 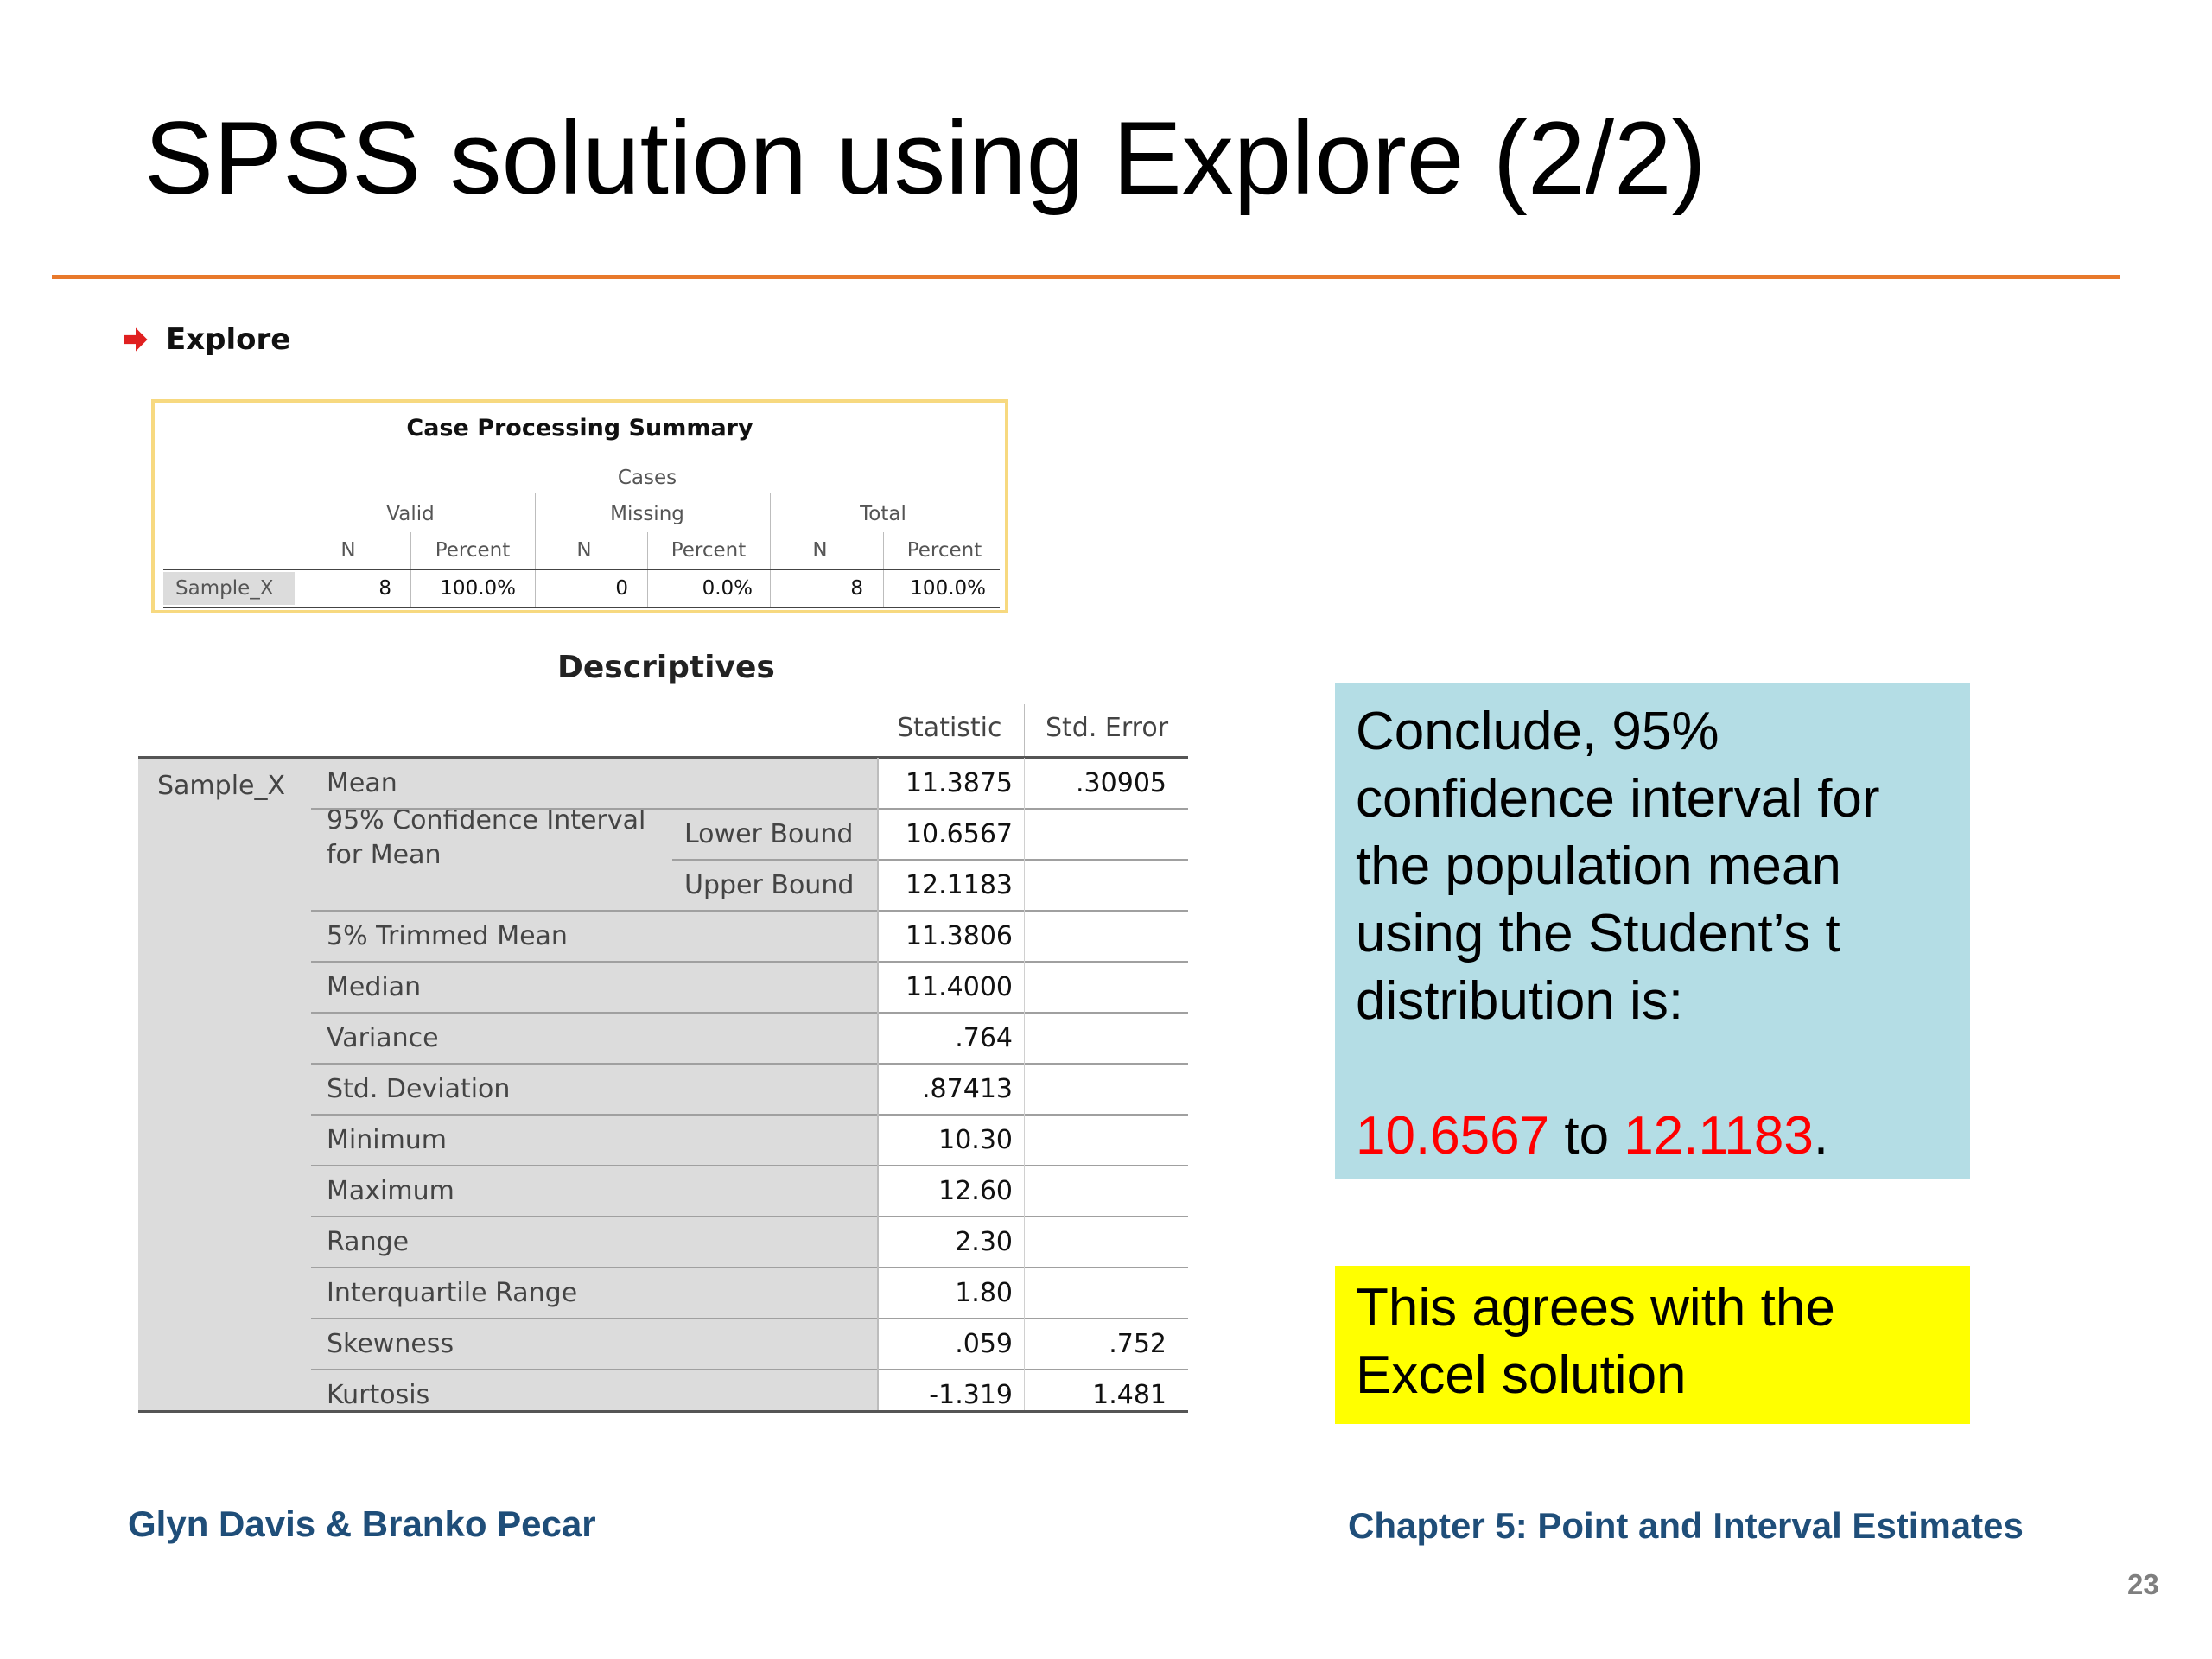 I want to click on group-header-missing: Missing, so click(x=647, y=514).